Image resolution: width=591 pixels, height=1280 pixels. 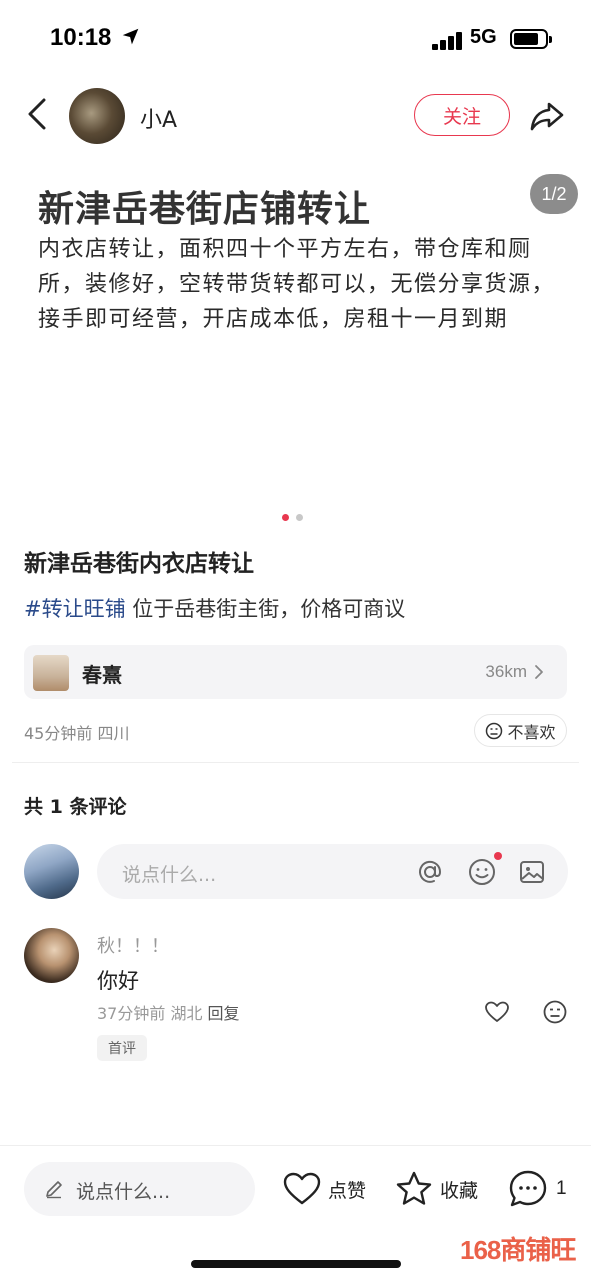 I want to click on store-thumbnail, so click(x=51, y=673).